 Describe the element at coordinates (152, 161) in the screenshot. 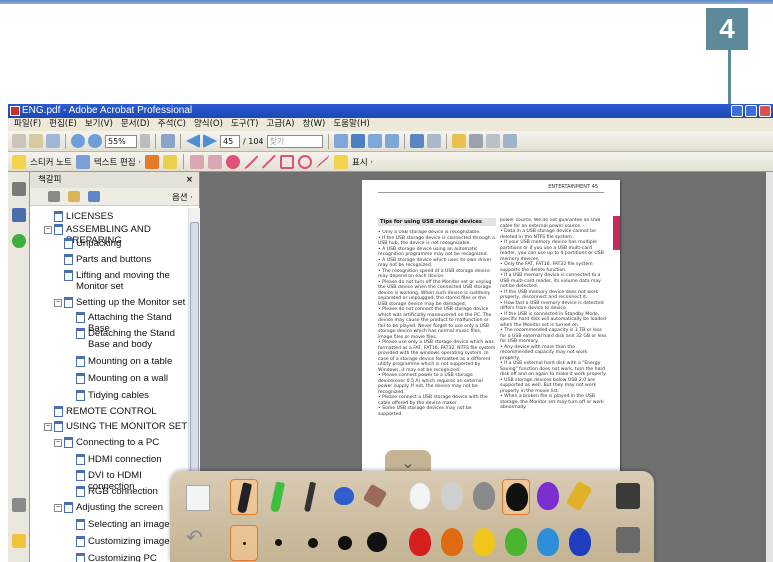

I see `stamp-icon` at that location.